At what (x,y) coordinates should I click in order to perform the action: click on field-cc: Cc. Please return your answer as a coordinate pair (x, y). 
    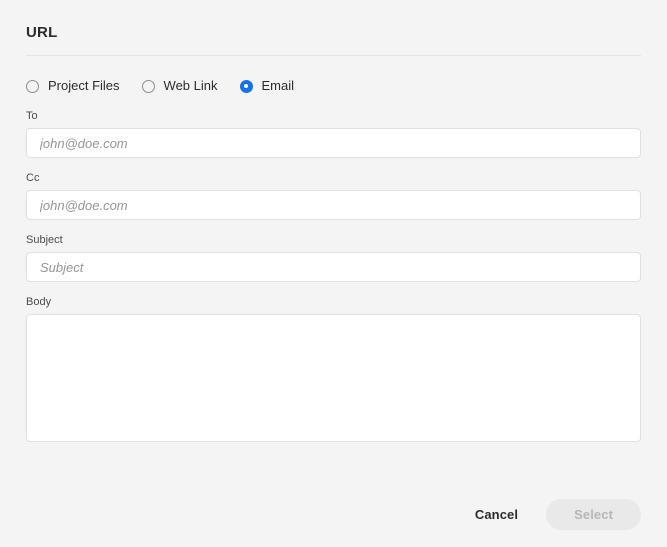
    Looking at the image, I should click on (333, 196).